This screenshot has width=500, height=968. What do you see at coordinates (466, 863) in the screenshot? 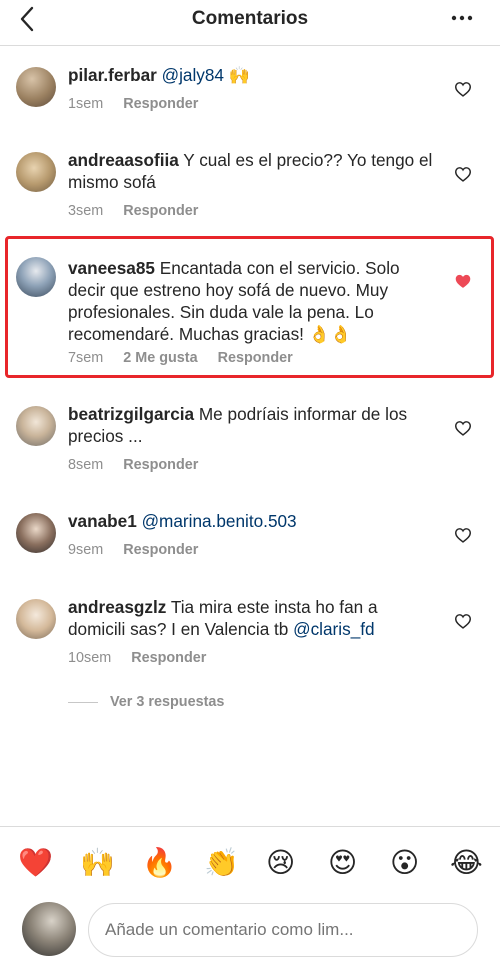
I see `laughing-emoji-icon: 😂` at bounding box center [466, 863].